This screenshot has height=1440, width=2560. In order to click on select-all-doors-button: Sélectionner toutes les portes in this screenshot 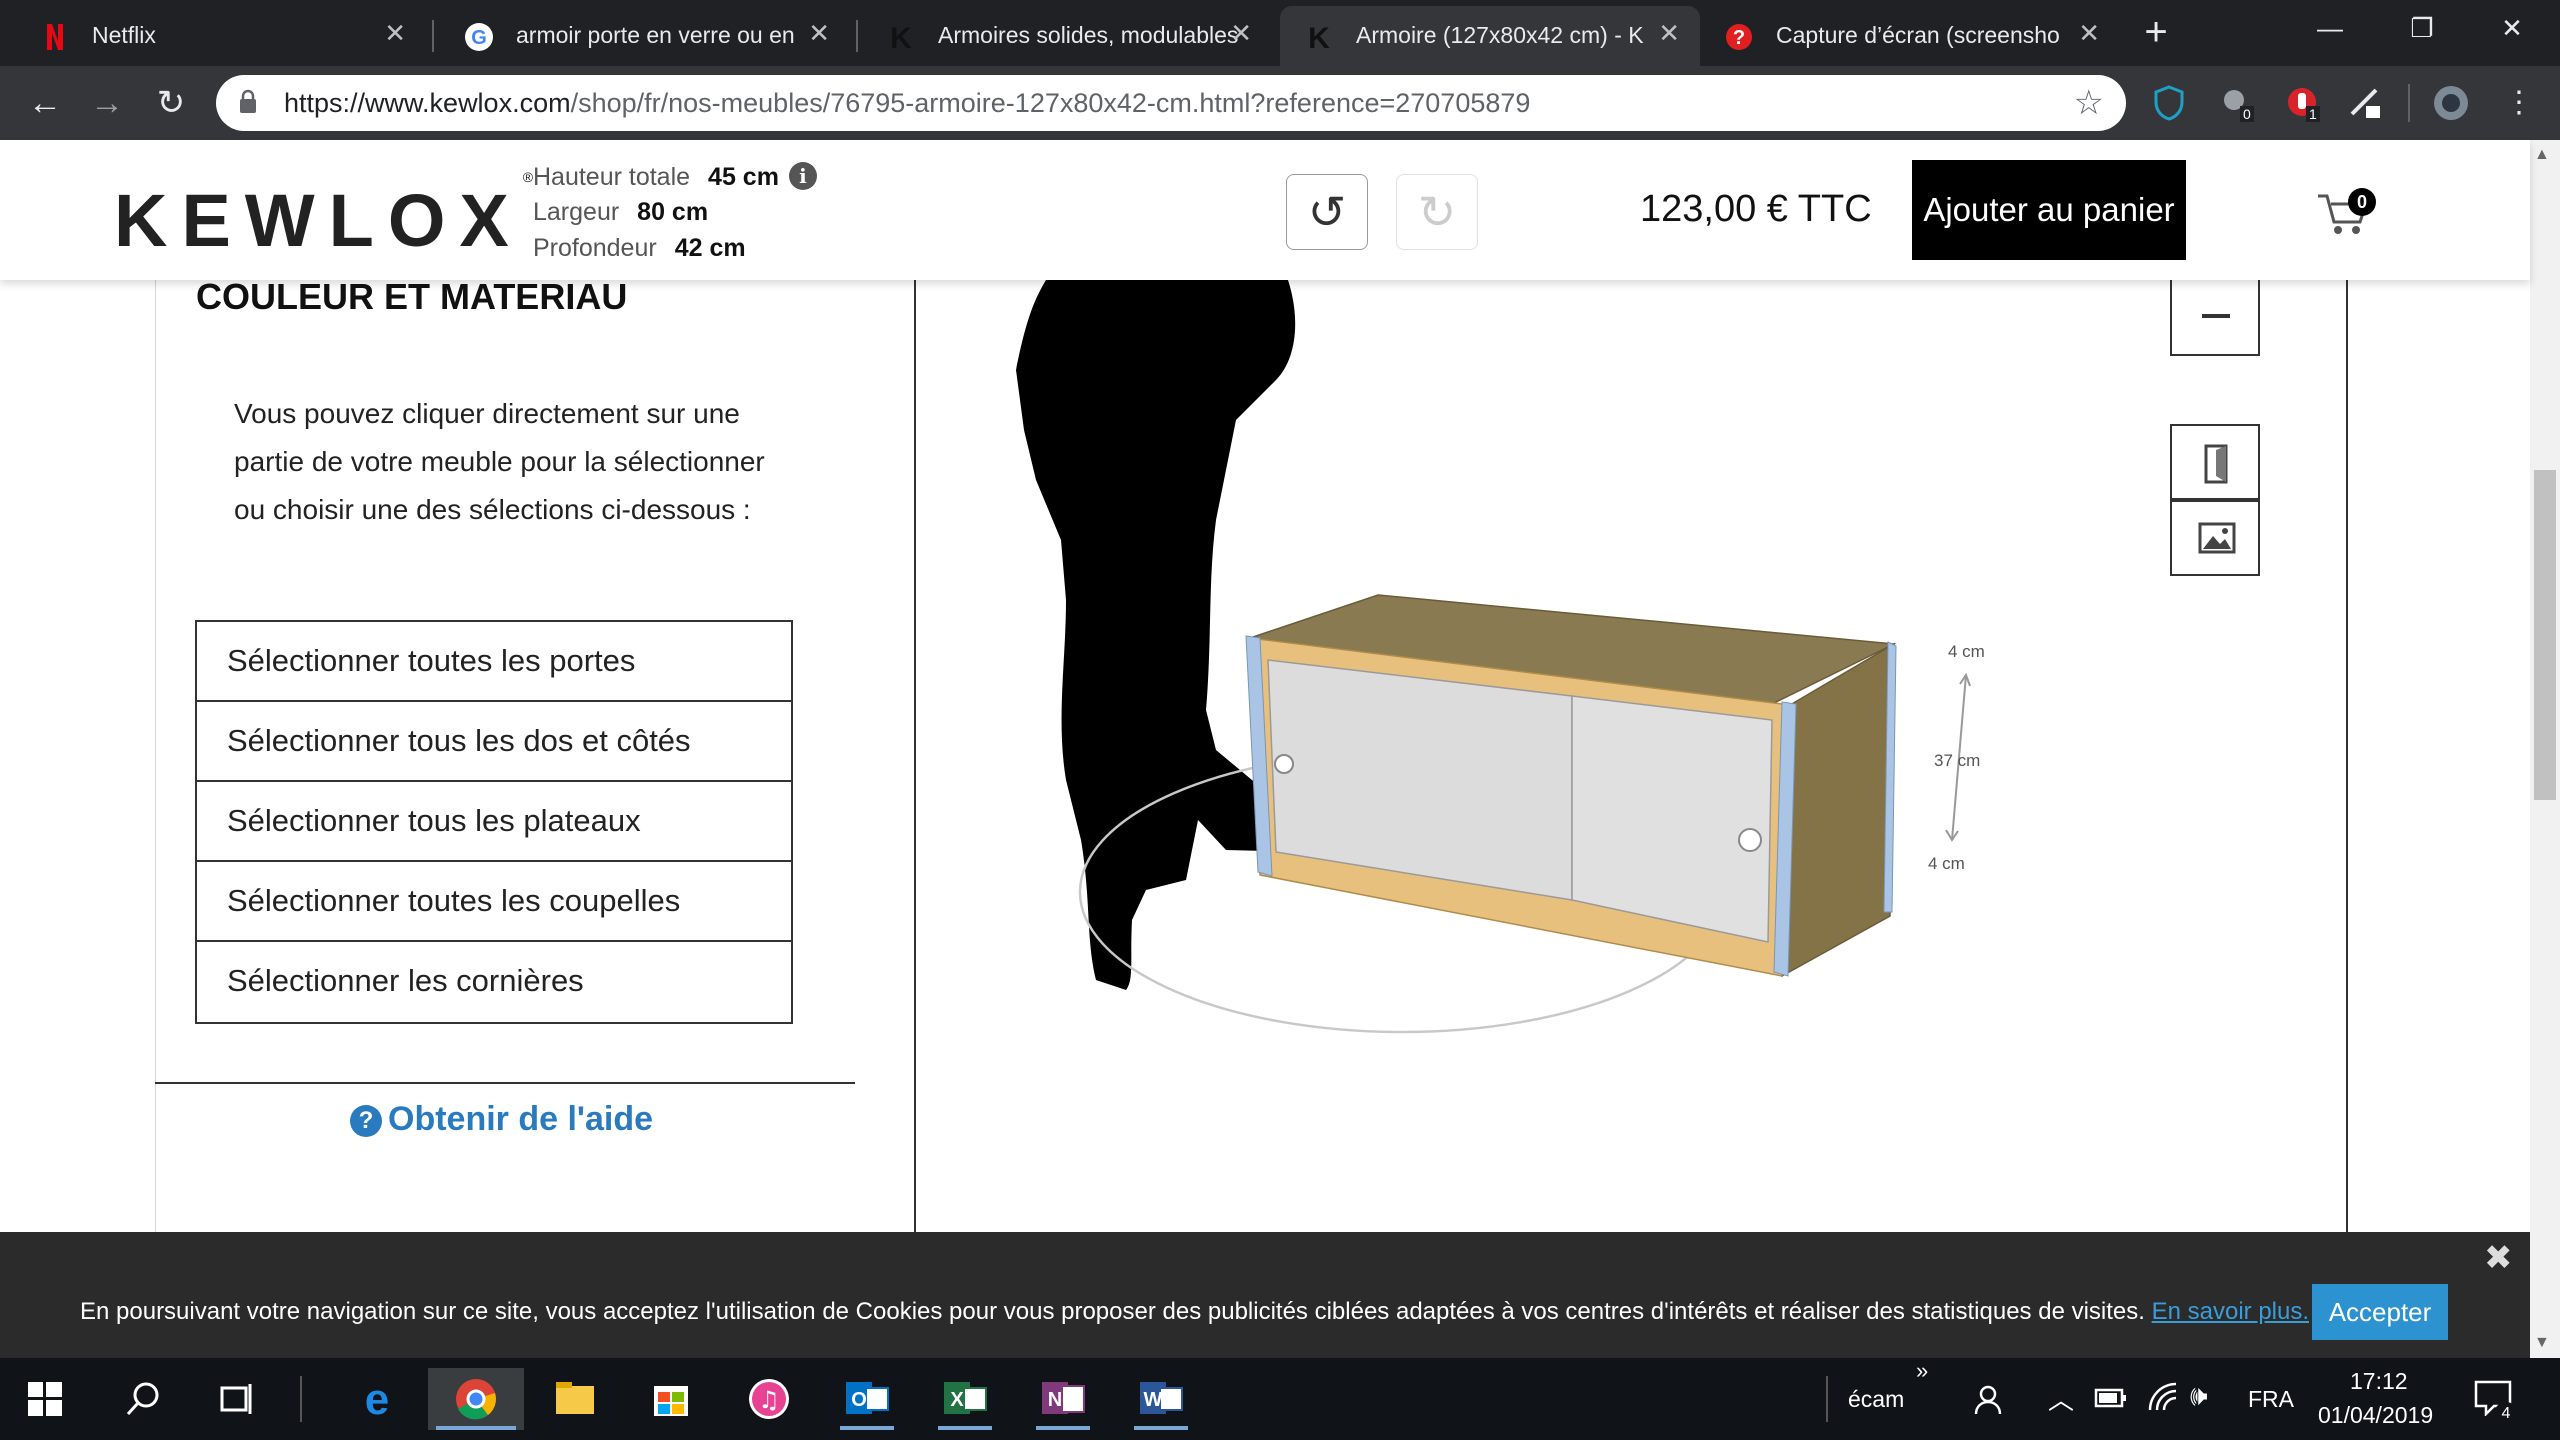, I will do `click(494, 662)`.